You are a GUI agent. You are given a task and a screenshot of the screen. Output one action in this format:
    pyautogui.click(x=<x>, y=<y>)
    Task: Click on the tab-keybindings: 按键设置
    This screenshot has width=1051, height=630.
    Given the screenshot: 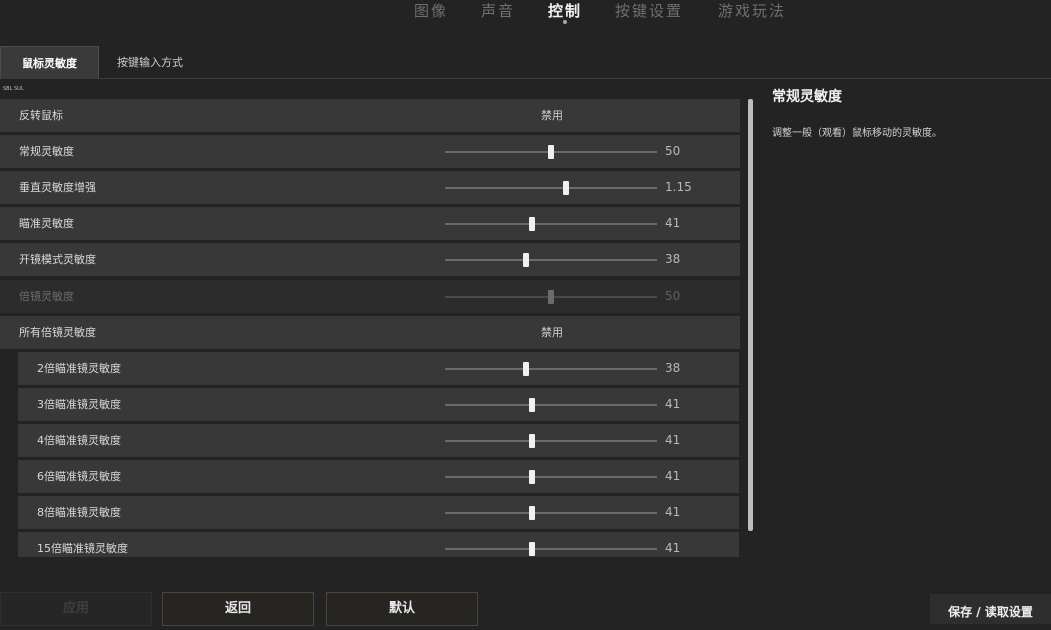 What is the action you would take?
    pyautogui.click(x=649, y=10)
    